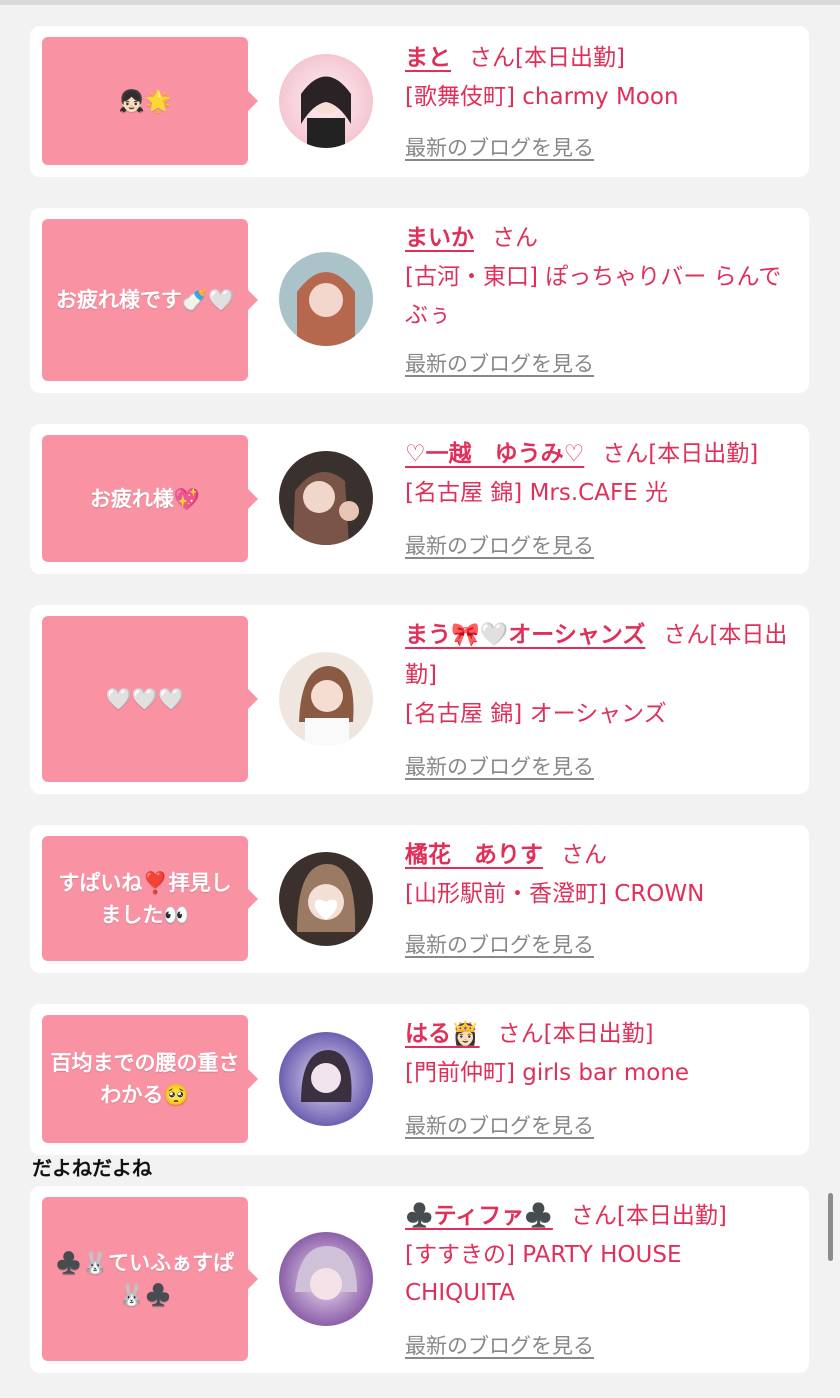  What do you see at coordinates (150, 898) in the screenshot?
I see `comment-bubble: すぱいね❣️拝見しました👀` at bounding box center [150, 898].